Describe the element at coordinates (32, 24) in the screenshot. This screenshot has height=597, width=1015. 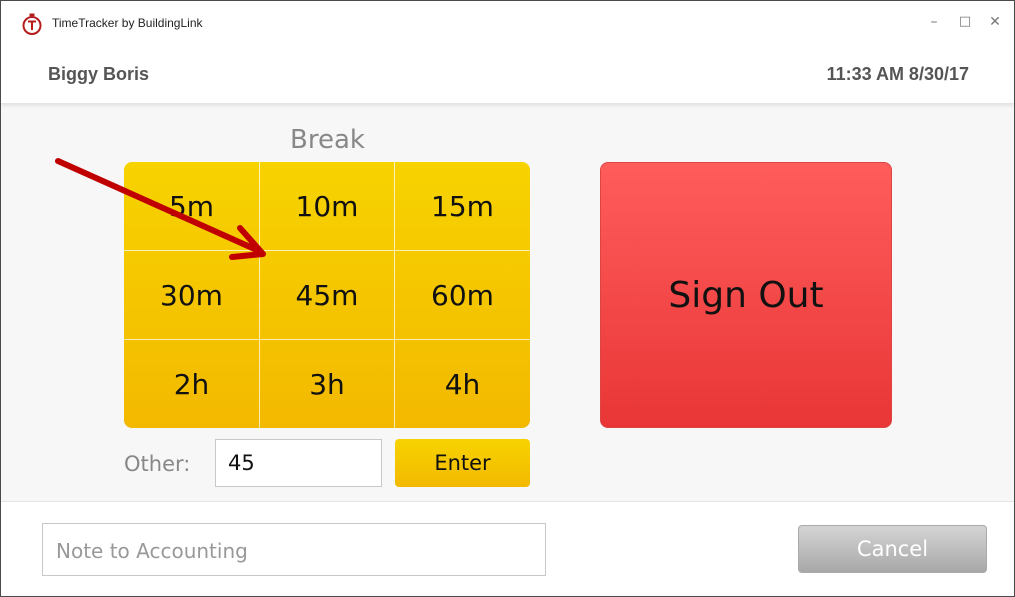
I see `stopwatch-icon` at that location.